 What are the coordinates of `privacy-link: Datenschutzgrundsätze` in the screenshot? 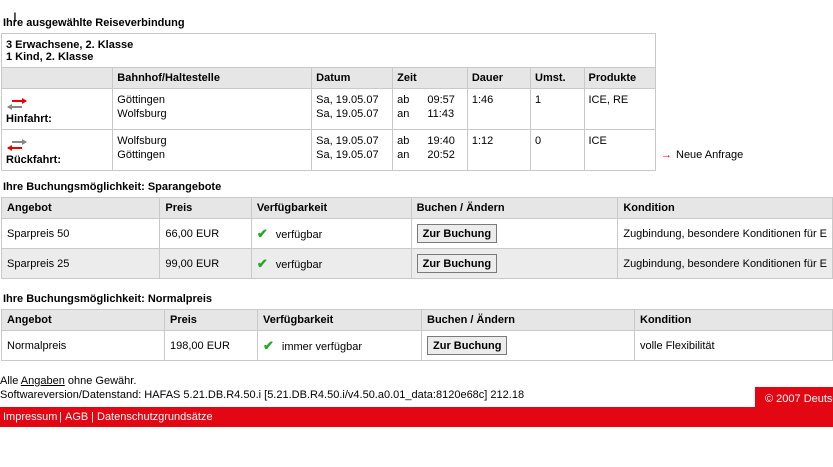 It's located at (155, 417).